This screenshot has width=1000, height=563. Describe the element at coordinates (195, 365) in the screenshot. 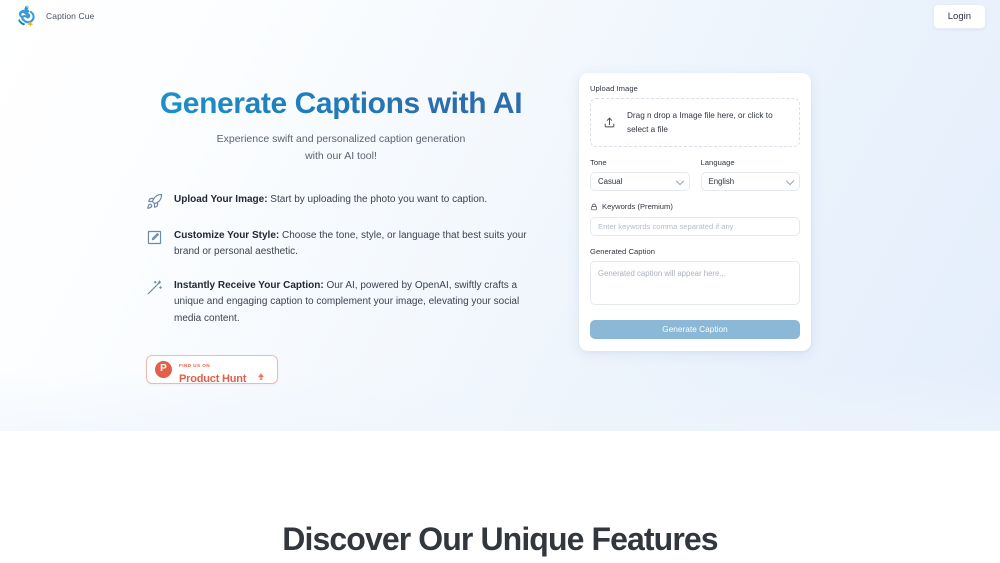

I see `product-hunt-kicker: FIND US ON` at that location.